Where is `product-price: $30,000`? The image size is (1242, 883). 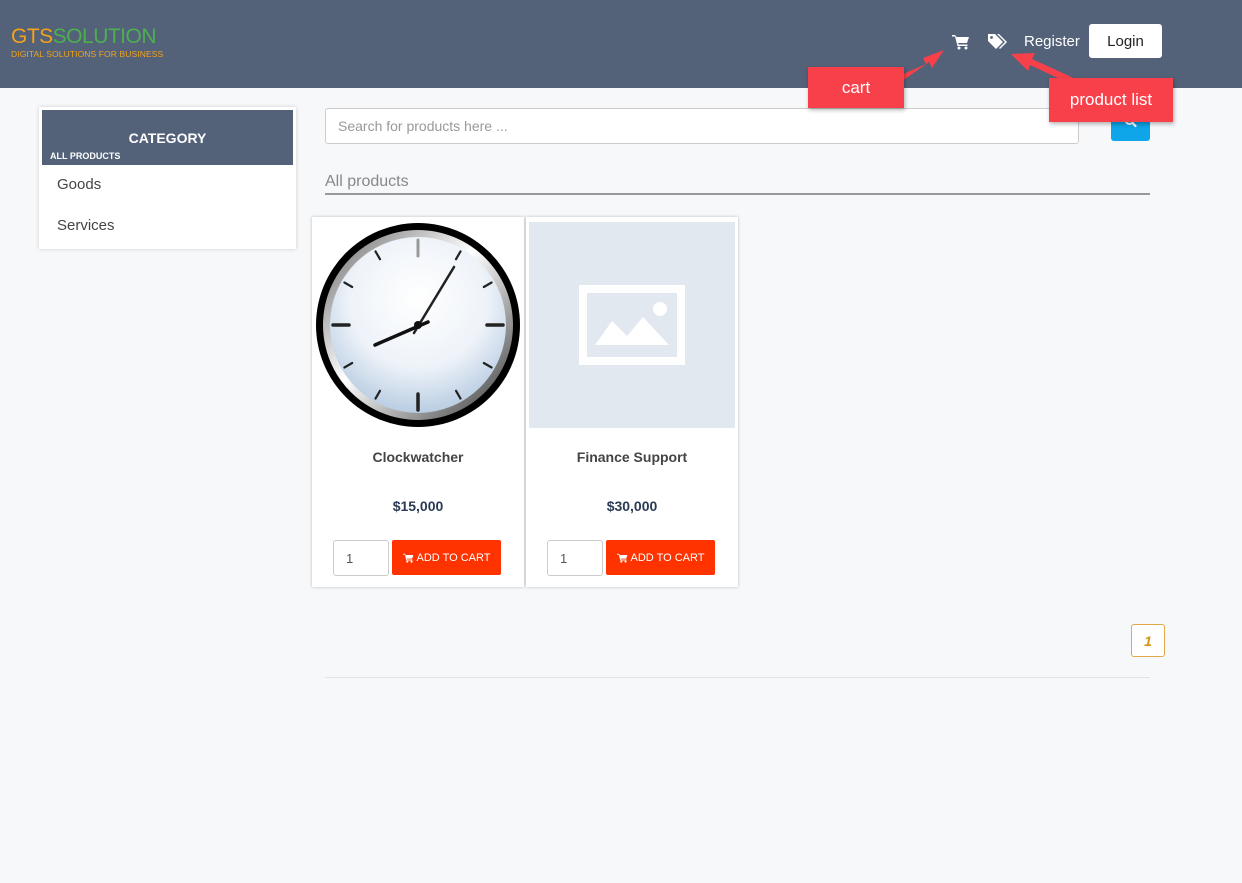 product-price: $30,000 is located at coordinates (632, 506).